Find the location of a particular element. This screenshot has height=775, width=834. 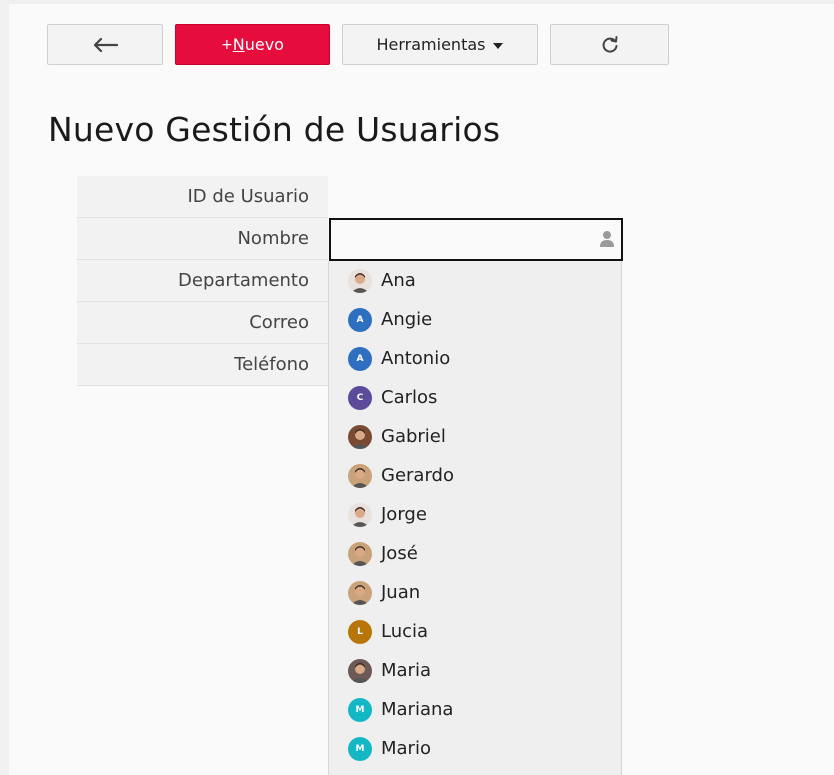

new-button-label: uevo is located at coordinates (264, 44).